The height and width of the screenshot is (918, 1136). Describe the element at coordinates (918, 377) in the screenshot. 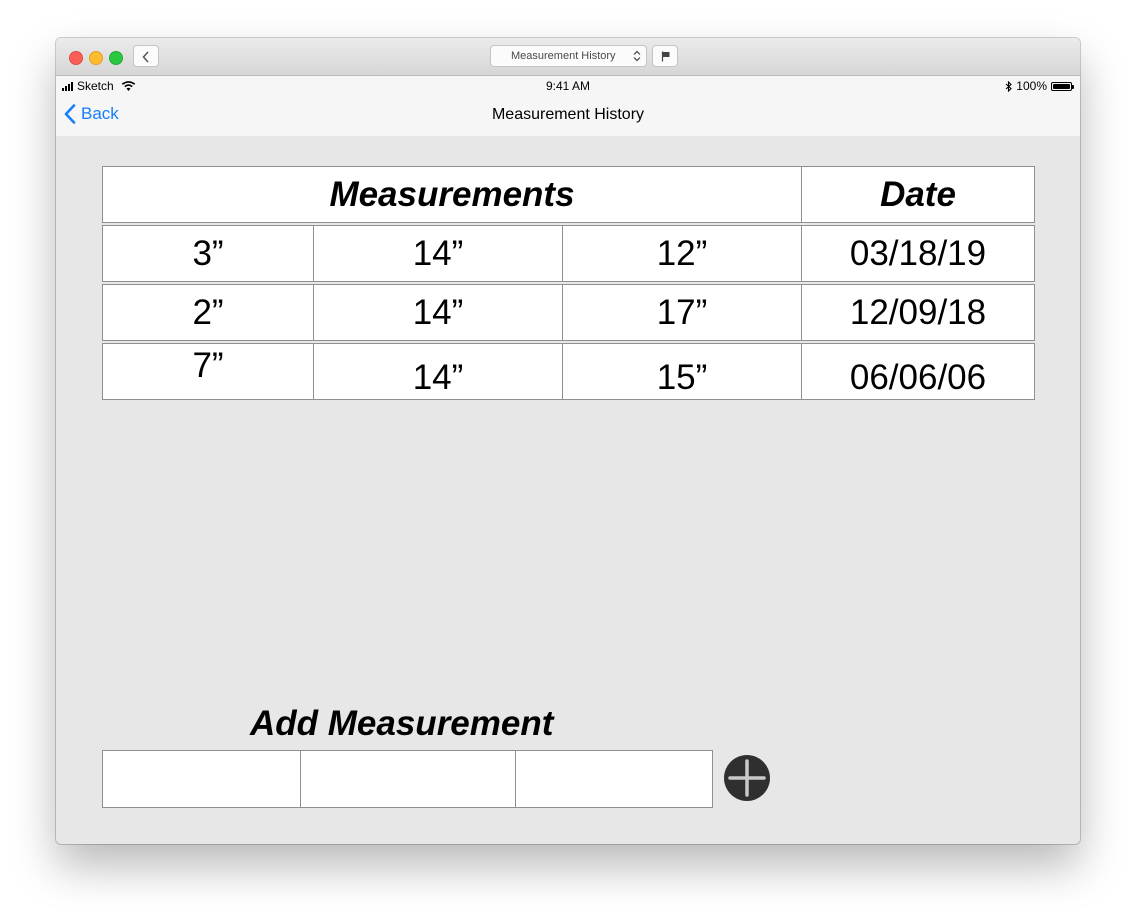

I see `date-cell: 06/06/06` at that location.